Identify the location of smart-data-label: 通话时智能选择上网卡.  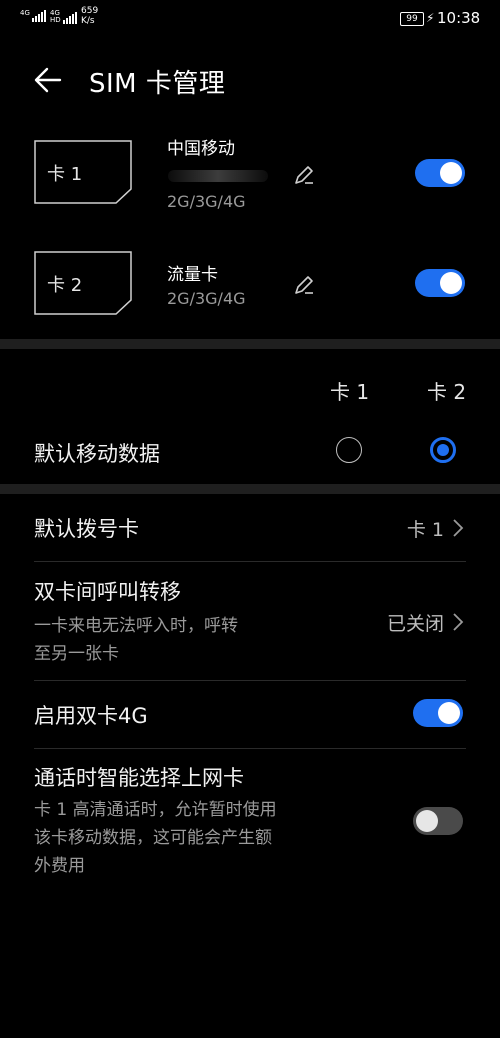
(139, 778).